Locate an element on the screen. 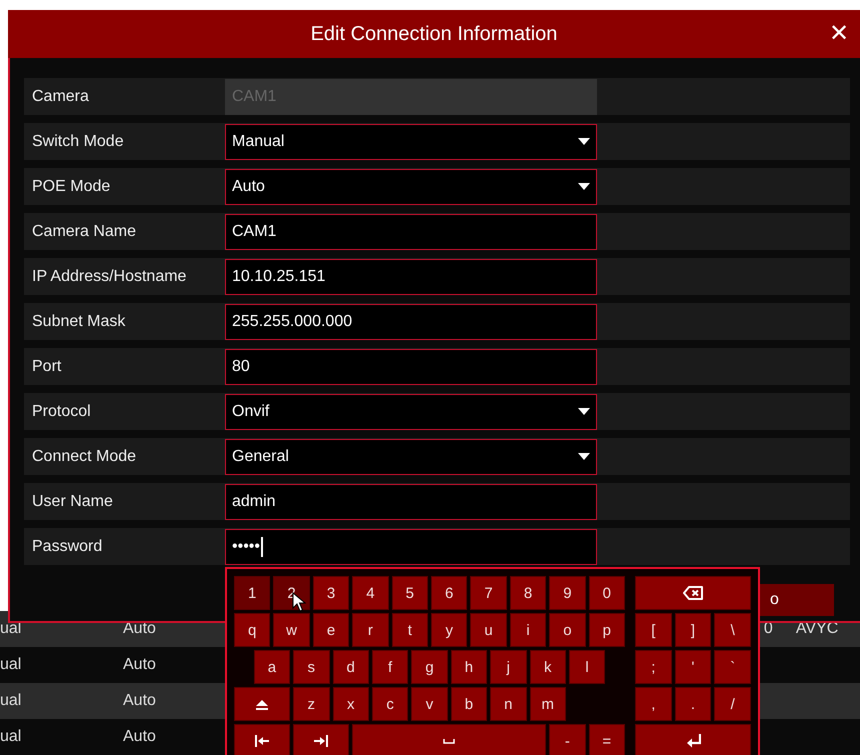  dropdown: General is located at coordinates (411, 456).